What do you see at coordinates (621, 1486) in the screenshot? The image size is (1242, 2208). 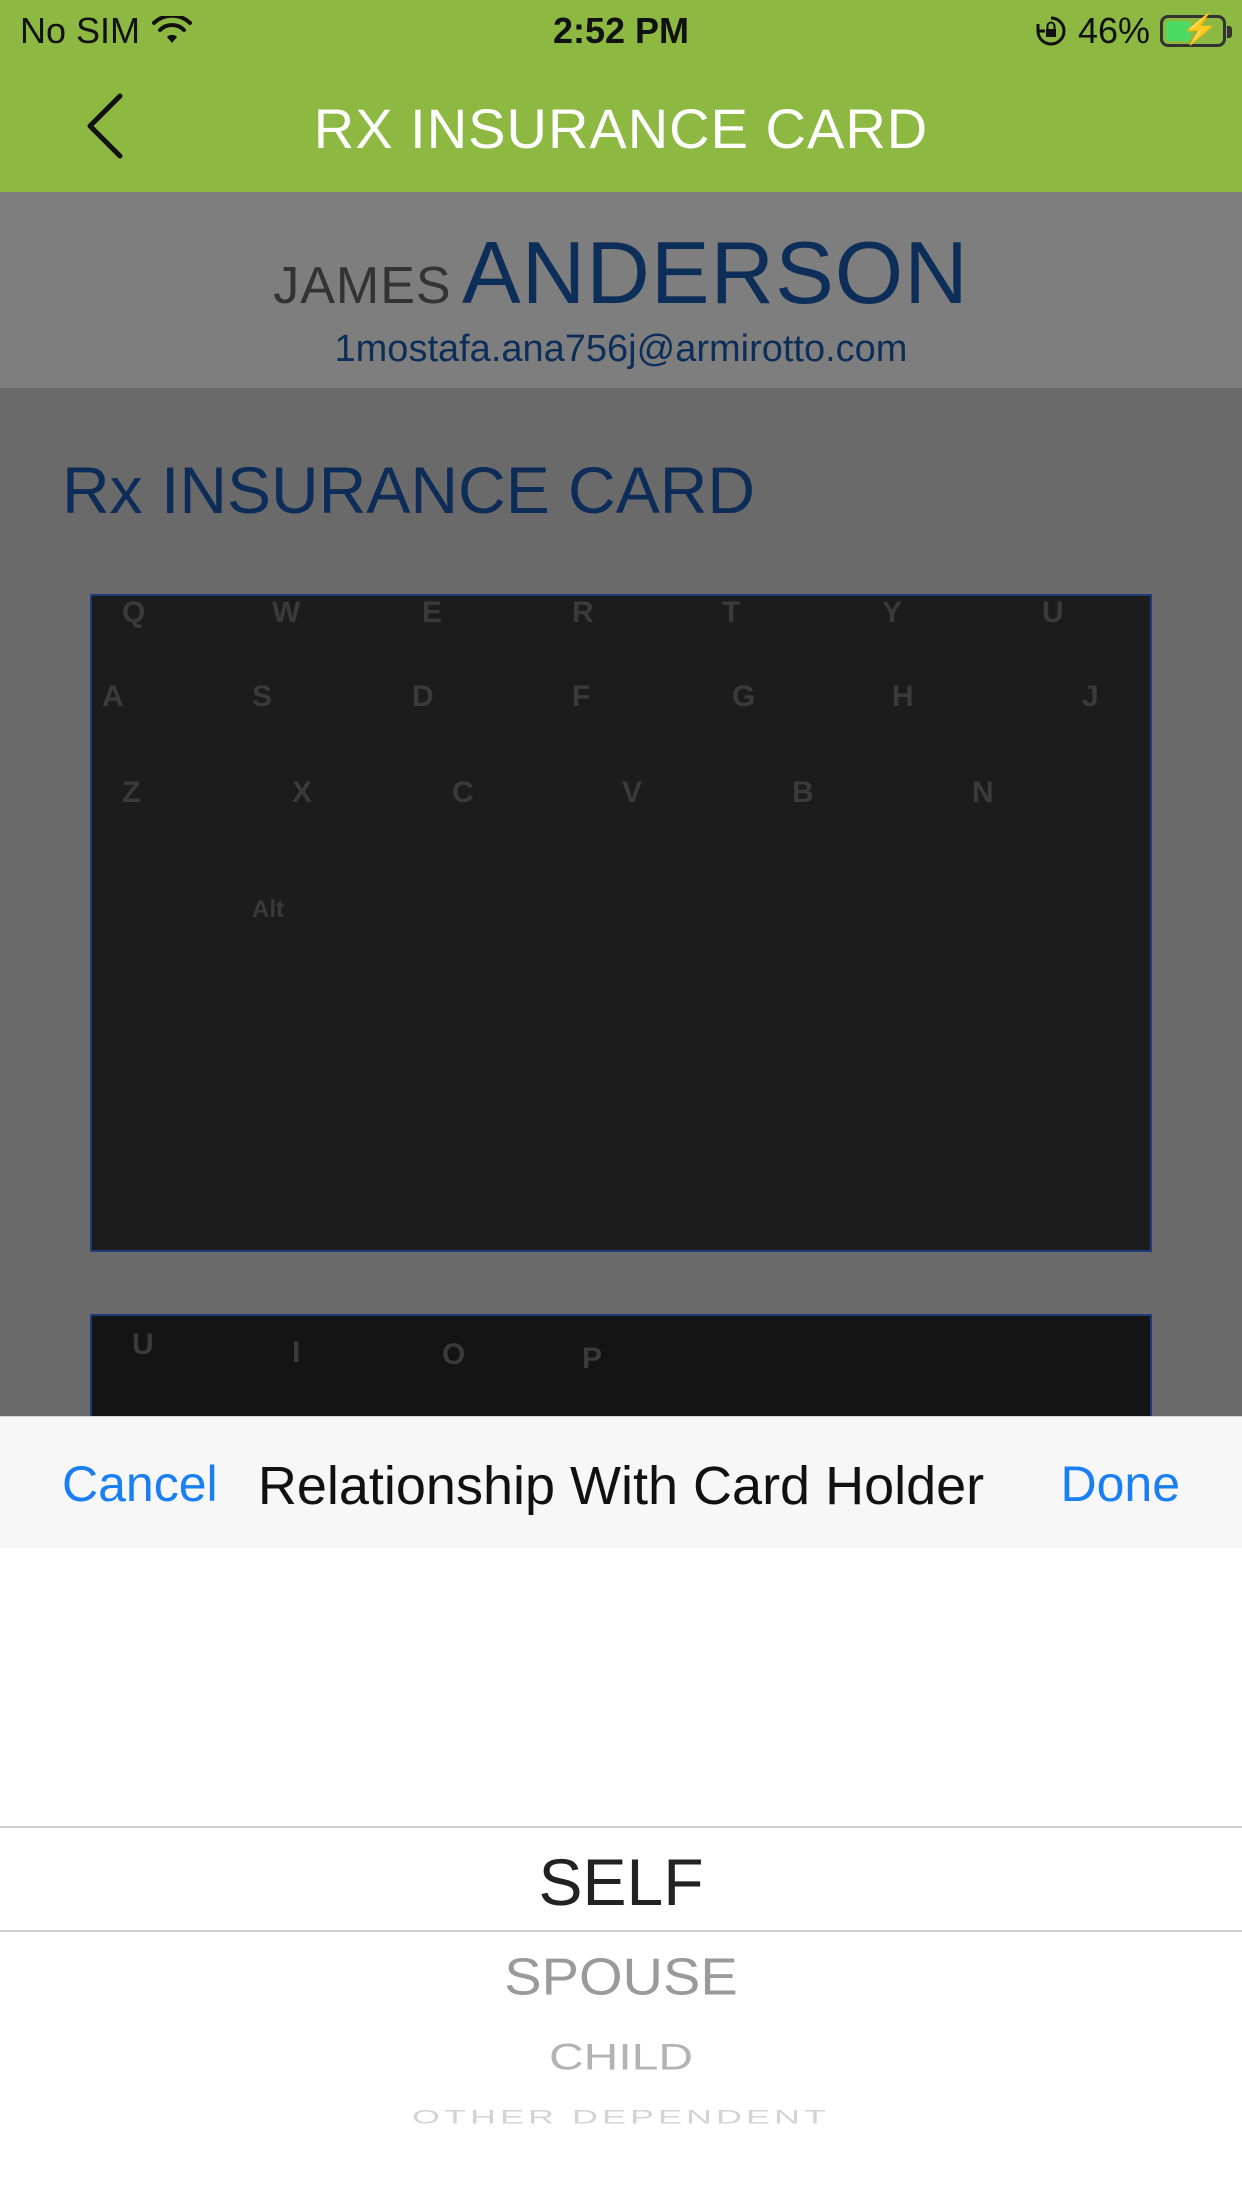 I see `picker-title: Relationship With Card Holder` at bounding box center [621, 1486].